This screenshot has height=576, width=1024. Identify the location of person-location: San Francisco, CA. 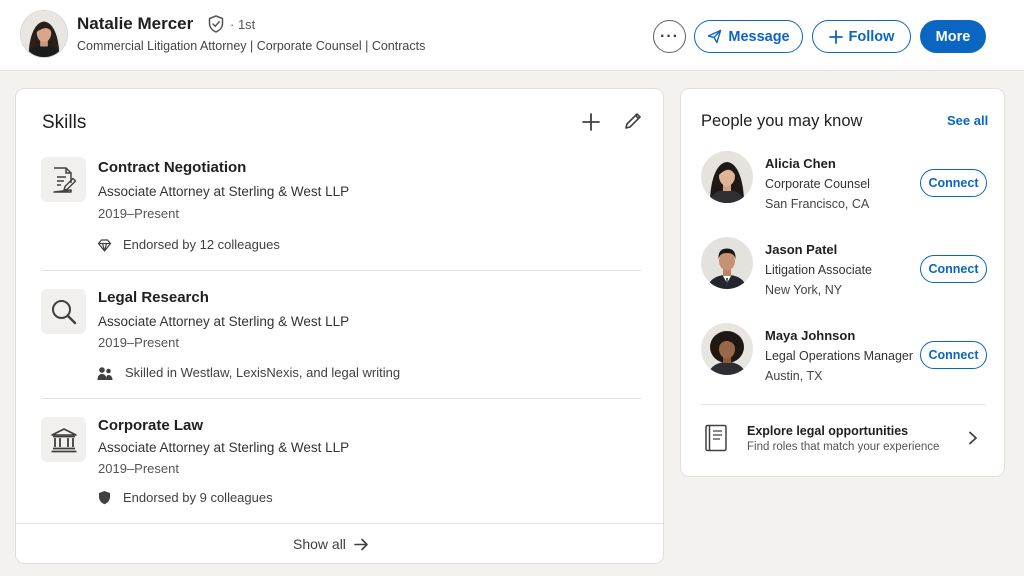
(817, 204).